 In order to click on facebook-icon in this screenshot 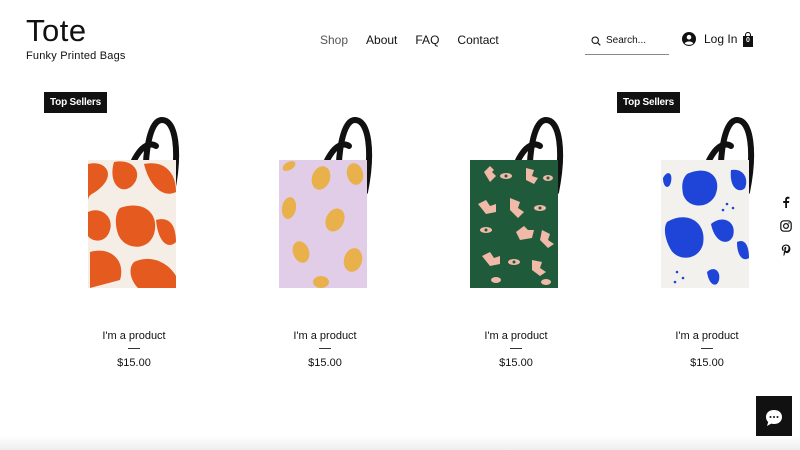, I will do `click(786, 202)`.